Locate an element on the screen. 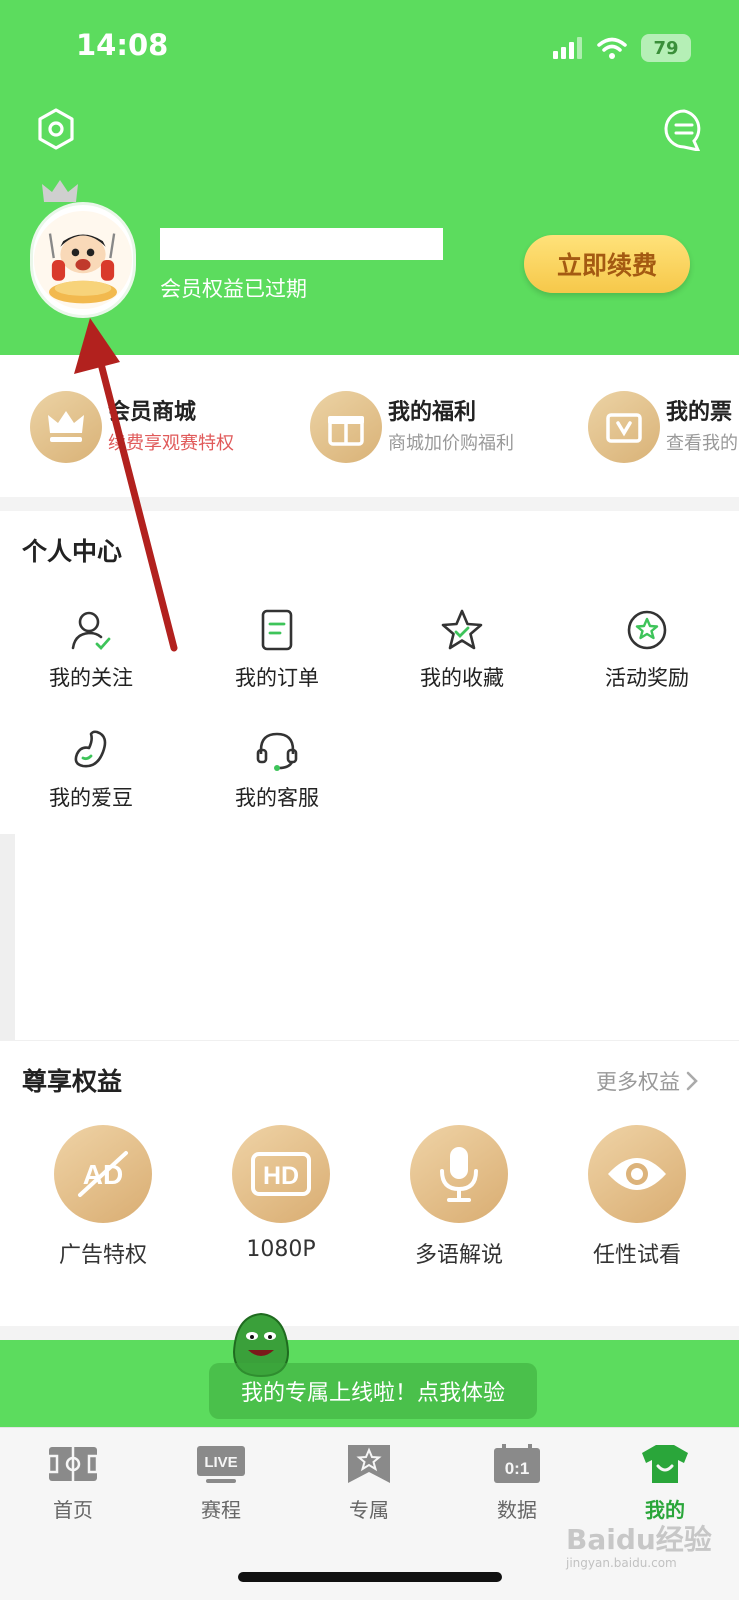  hd-icon: HD is located at coordinates (281, 1174).